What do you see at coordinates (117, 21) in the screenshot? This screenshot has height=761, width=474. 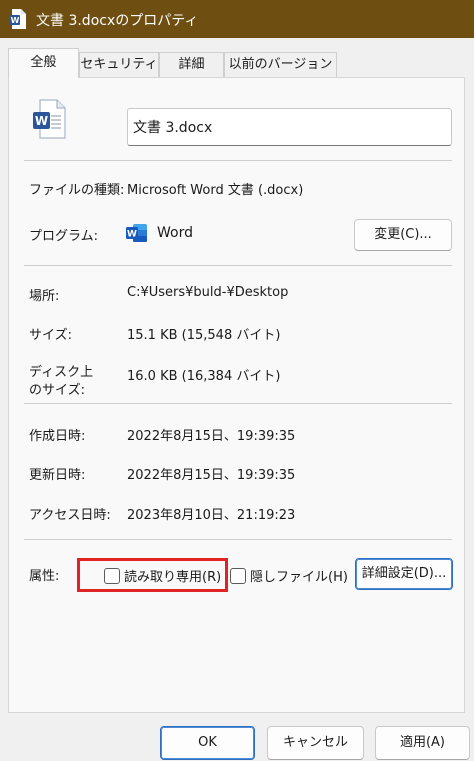 I see `window-title: 文書 3.docxのプロパティ` at bounding box center [117, 21].